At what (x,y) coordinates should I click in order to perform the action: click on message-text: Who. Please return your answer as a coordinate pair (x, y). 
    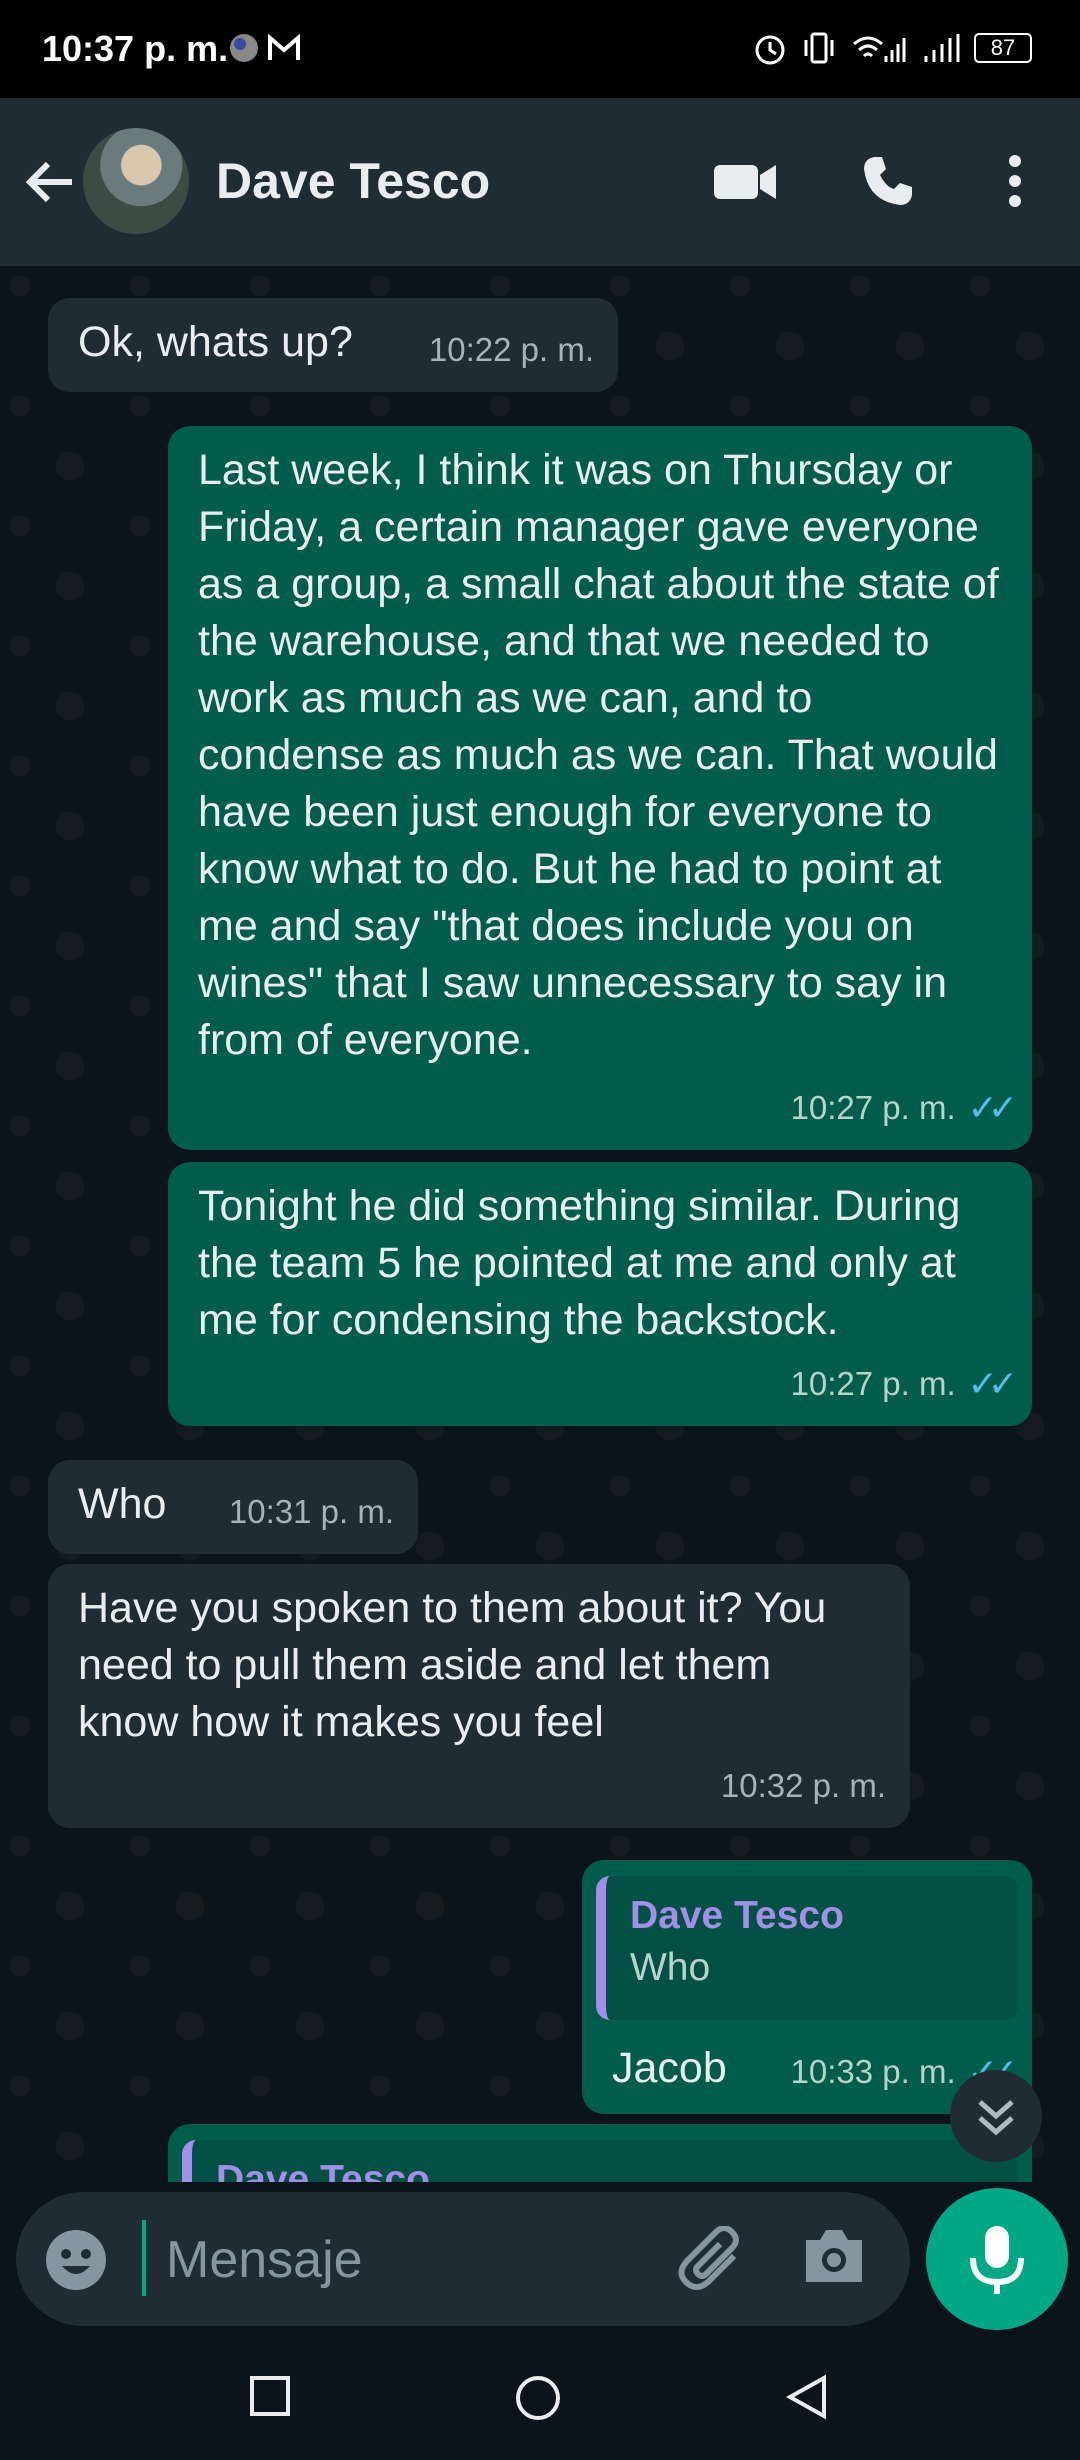
    Looking at the image, I should click on (122, 1504).